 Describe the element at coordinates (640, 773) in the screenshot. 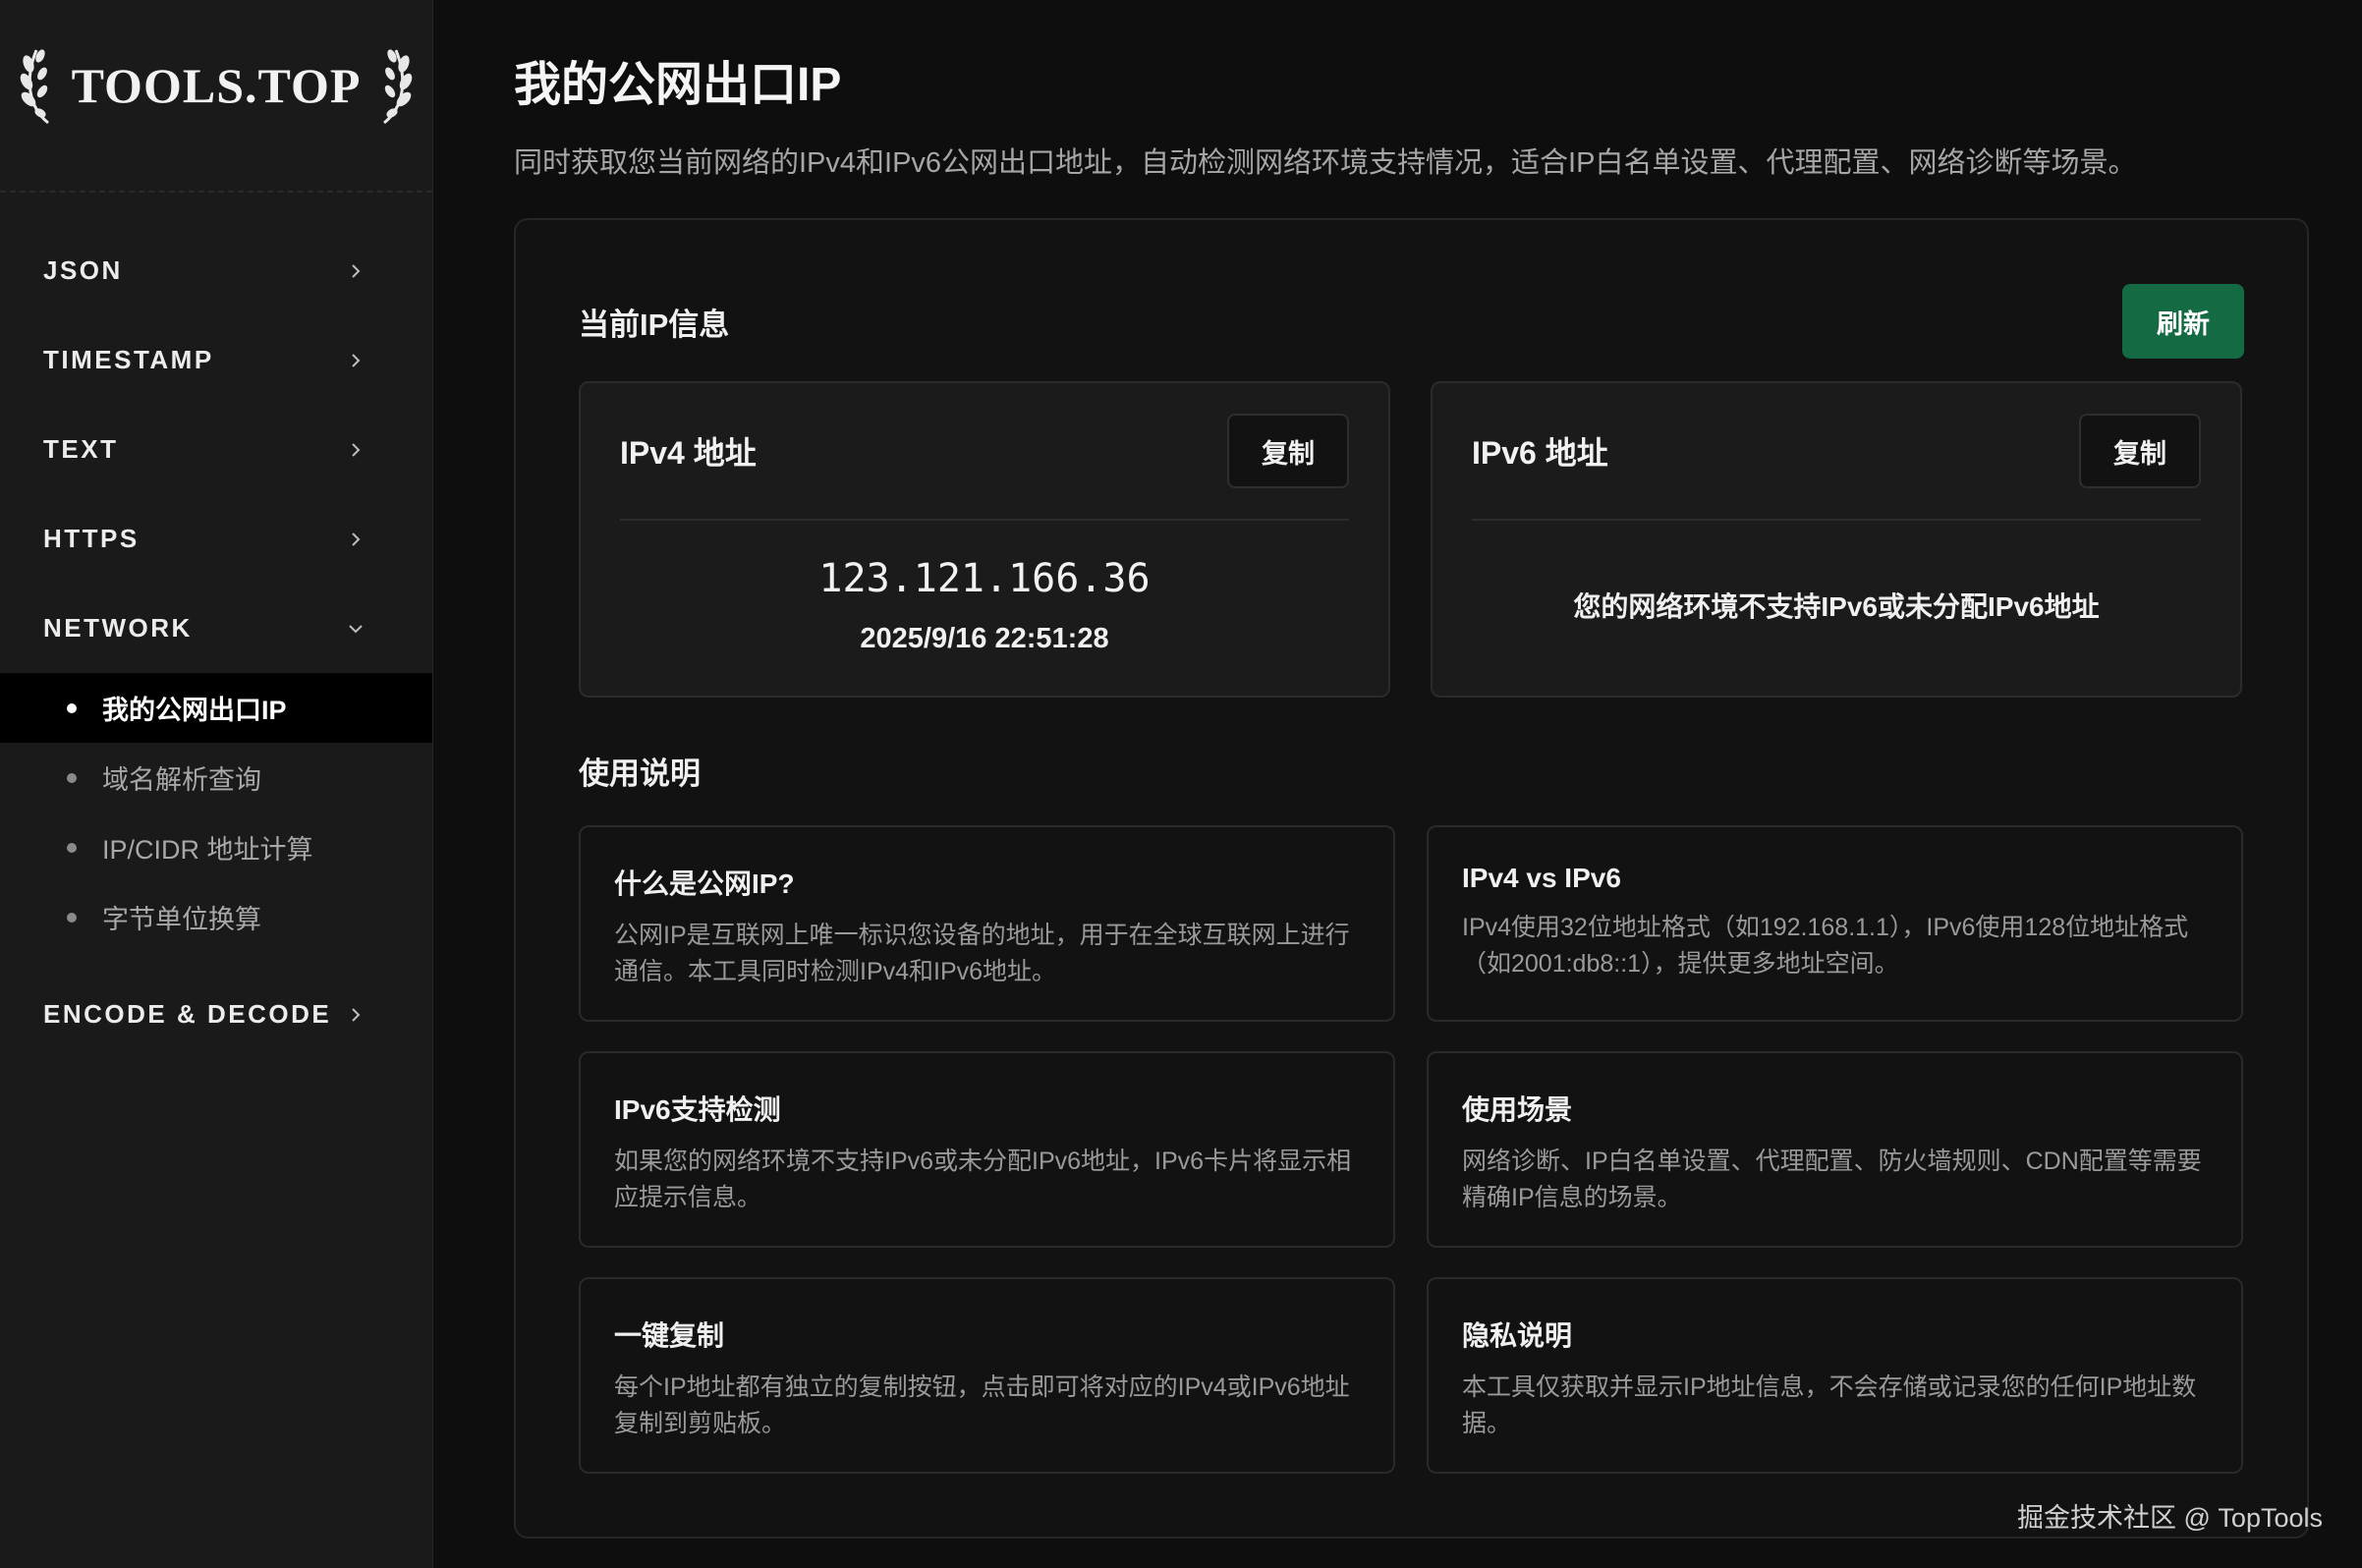

I see `usage-title: 使用说明` at that location.